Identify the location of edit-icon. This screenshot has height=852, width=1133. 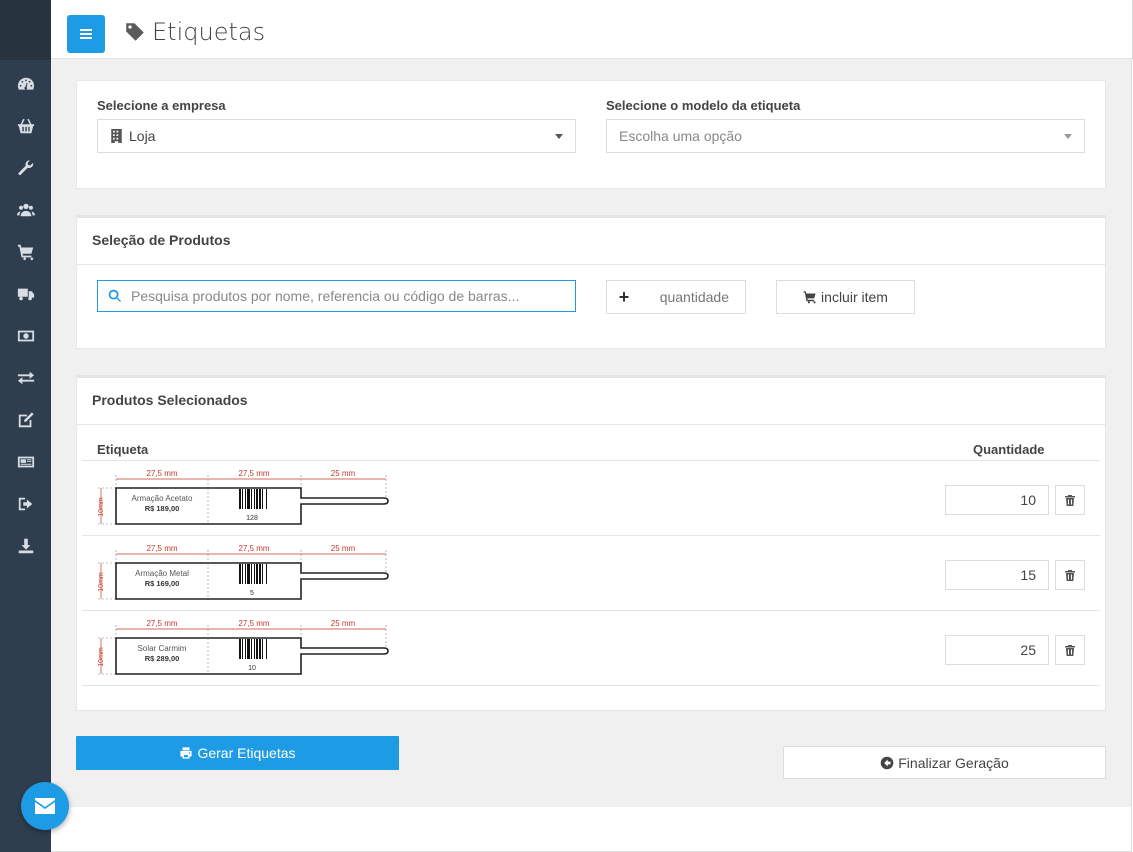
(26, 420).